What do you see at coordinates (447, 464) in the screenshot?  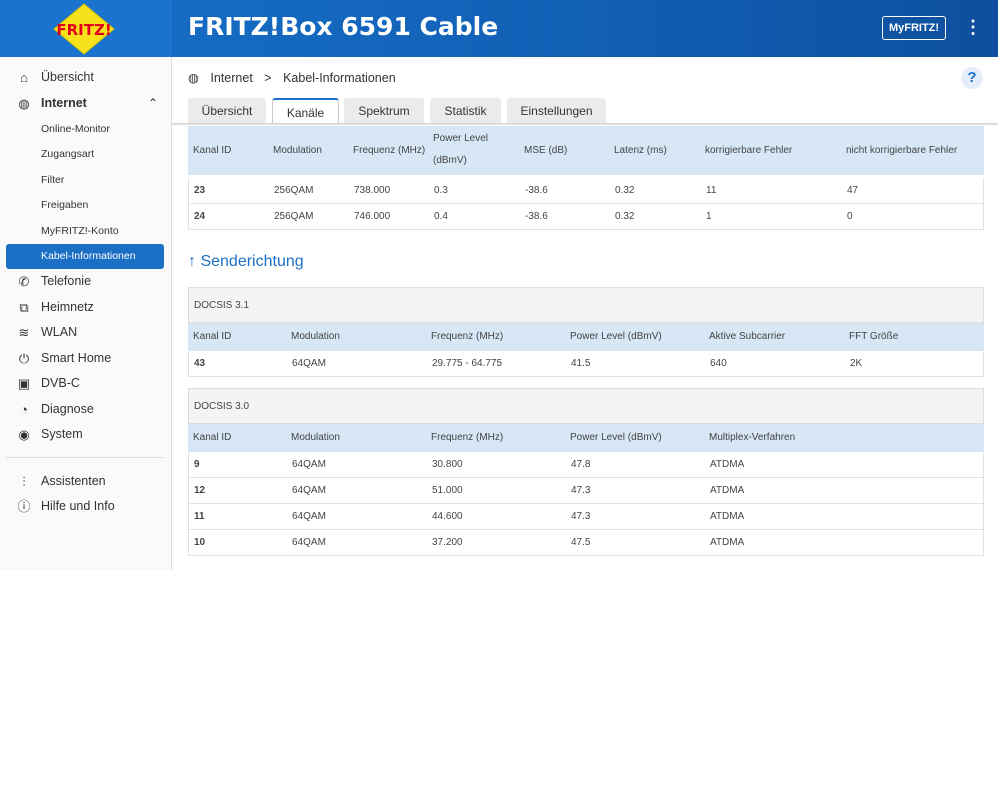 I see `table-cell: 30.800` at bounding box center [447, 464].